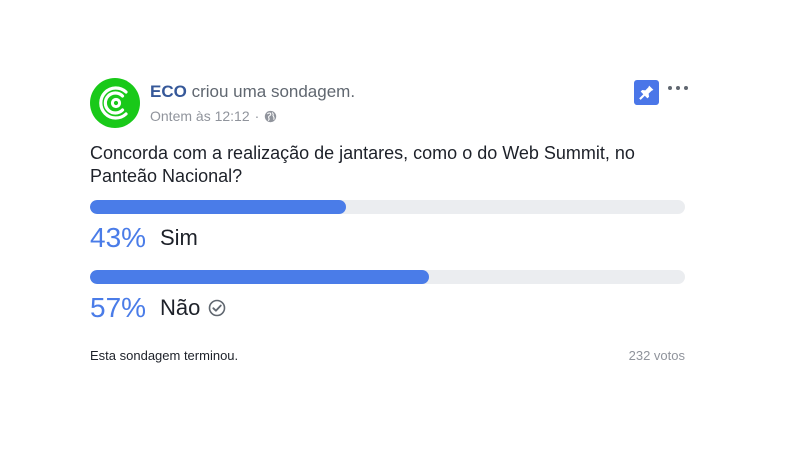 This screenshot has height=451, width=802. What do you see at coordinates (118, 307) in the screenshot?
I see `poll-option-percent: 57%` at bounding box center [118, 307].